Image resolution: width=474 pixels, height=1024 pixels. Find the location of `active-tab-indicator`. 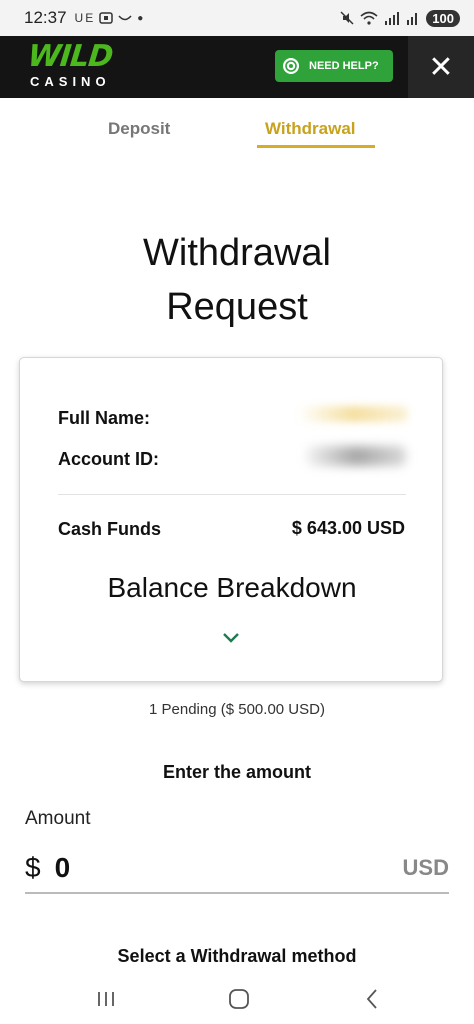

active-tab-indicator is located at coordinates (316, 146).